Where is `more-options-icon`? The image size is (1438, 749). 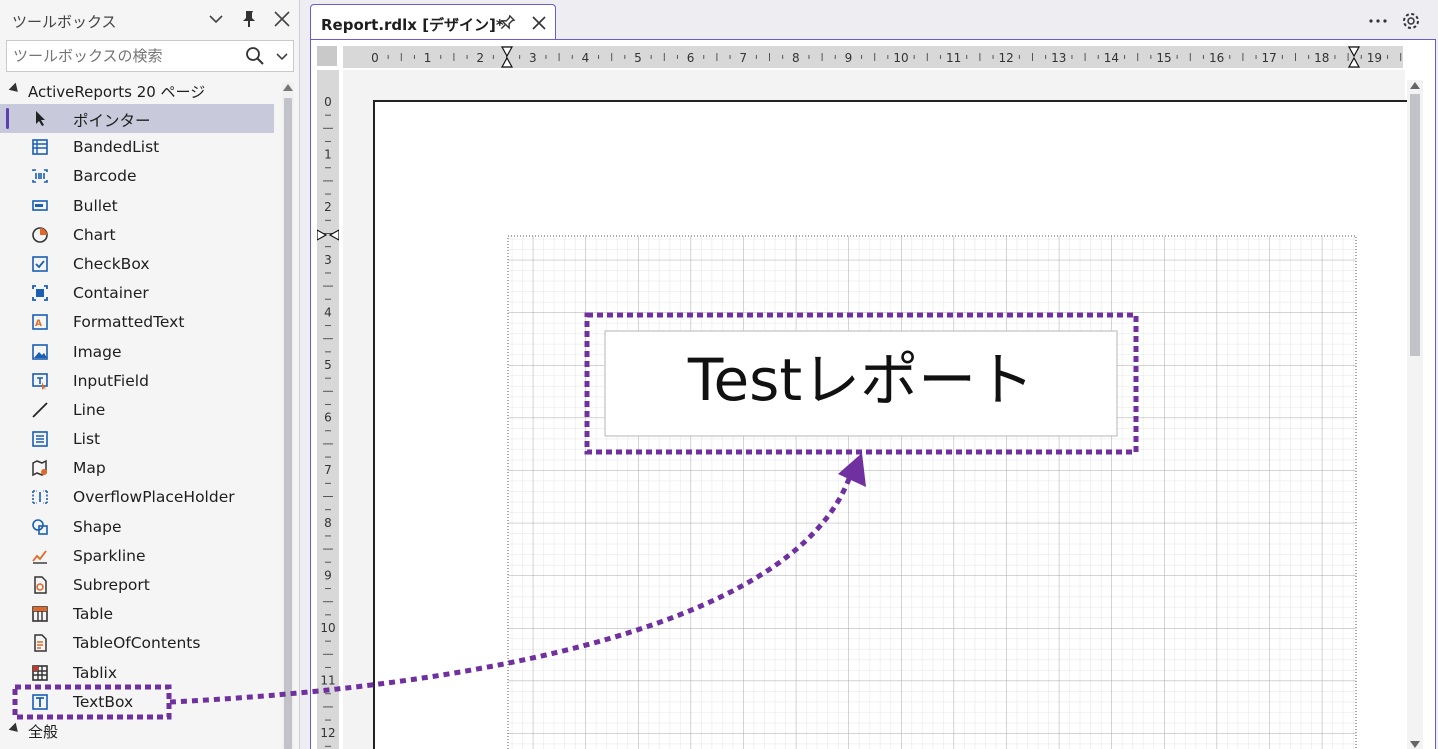
more-options-icon is located at coordinates (1378, 20).